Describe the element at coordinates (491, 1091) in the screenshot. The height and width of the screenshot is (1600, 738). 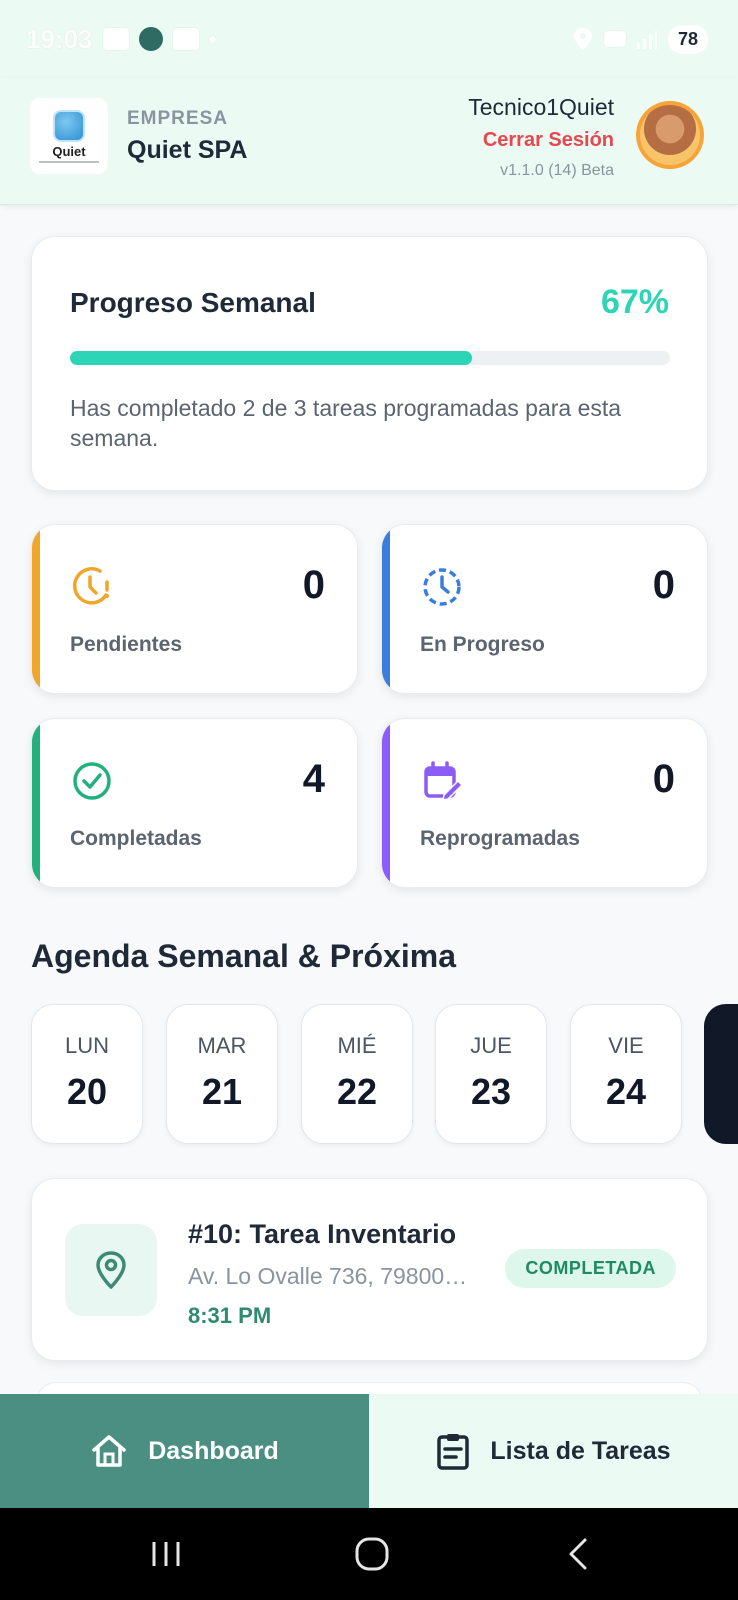
I see `day-number: 23` at that location.